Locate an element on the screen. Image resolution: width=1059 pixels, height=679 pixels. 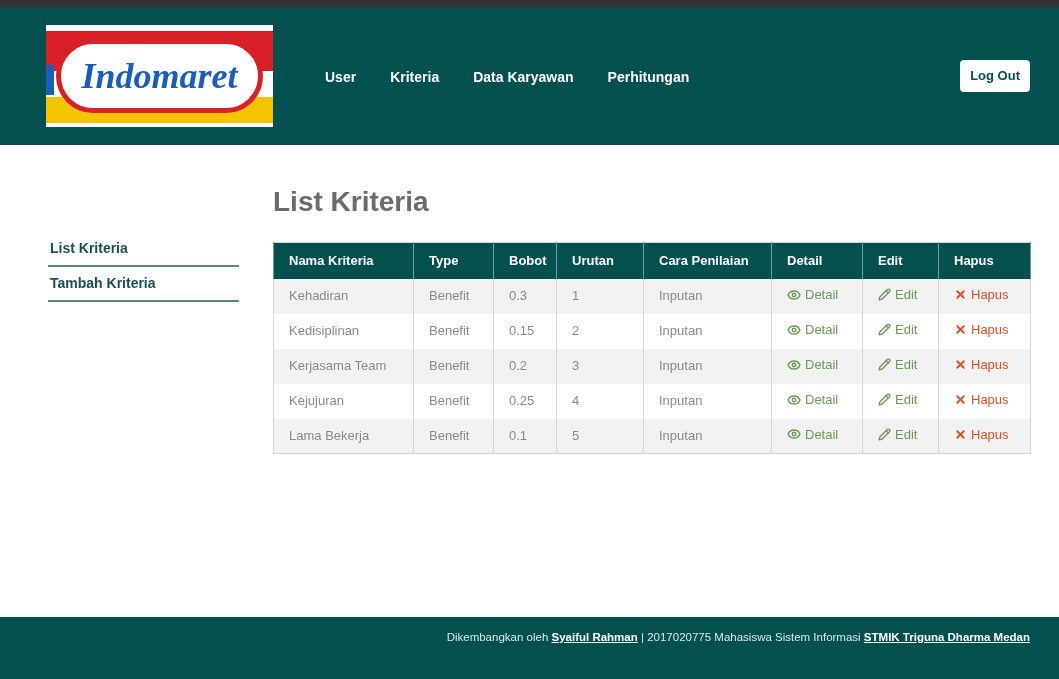
table-cell: 2 is located at coordinates (600, 331).